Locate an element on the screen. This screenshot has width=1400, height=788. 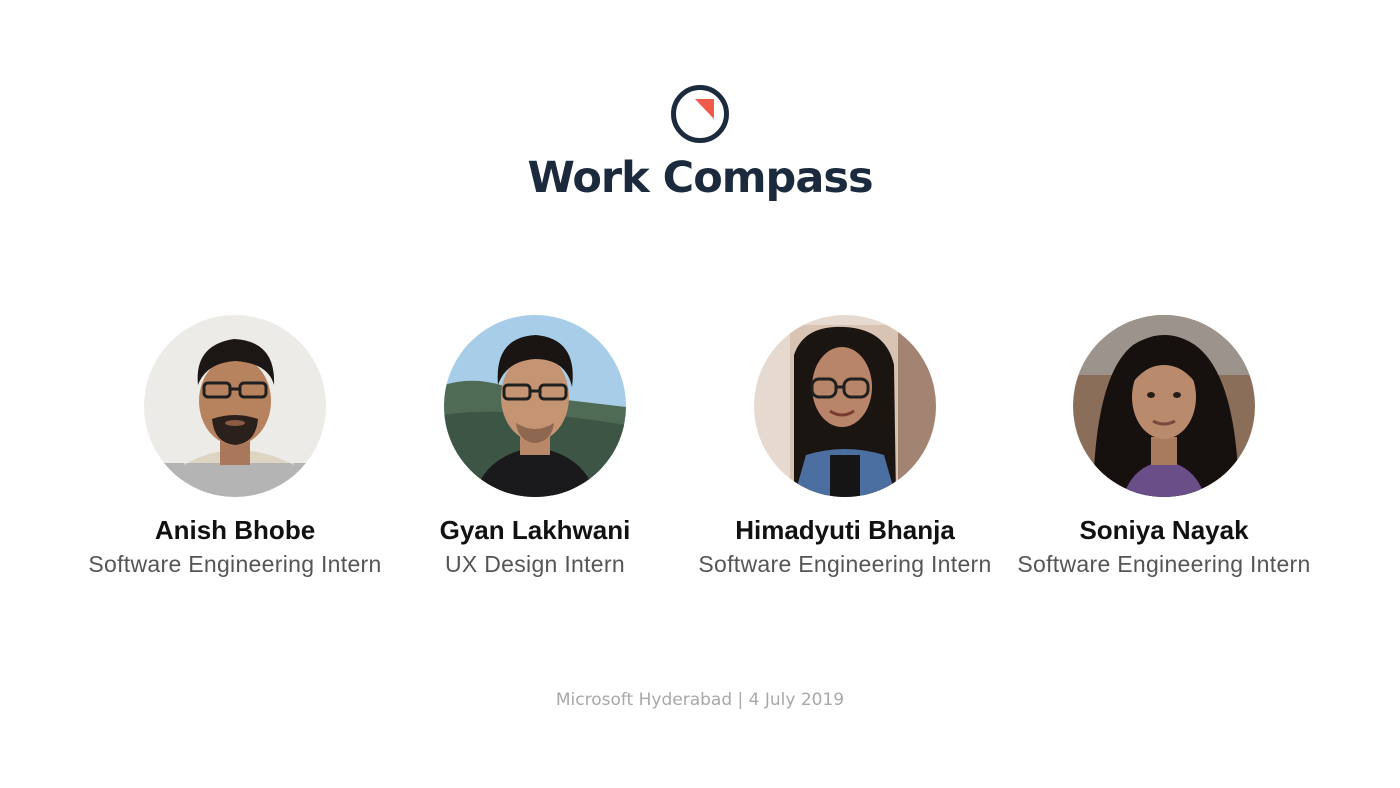
footer-text: Microsoft Hyderabad | 4 July 2019 is located at coordinates (700, 700).